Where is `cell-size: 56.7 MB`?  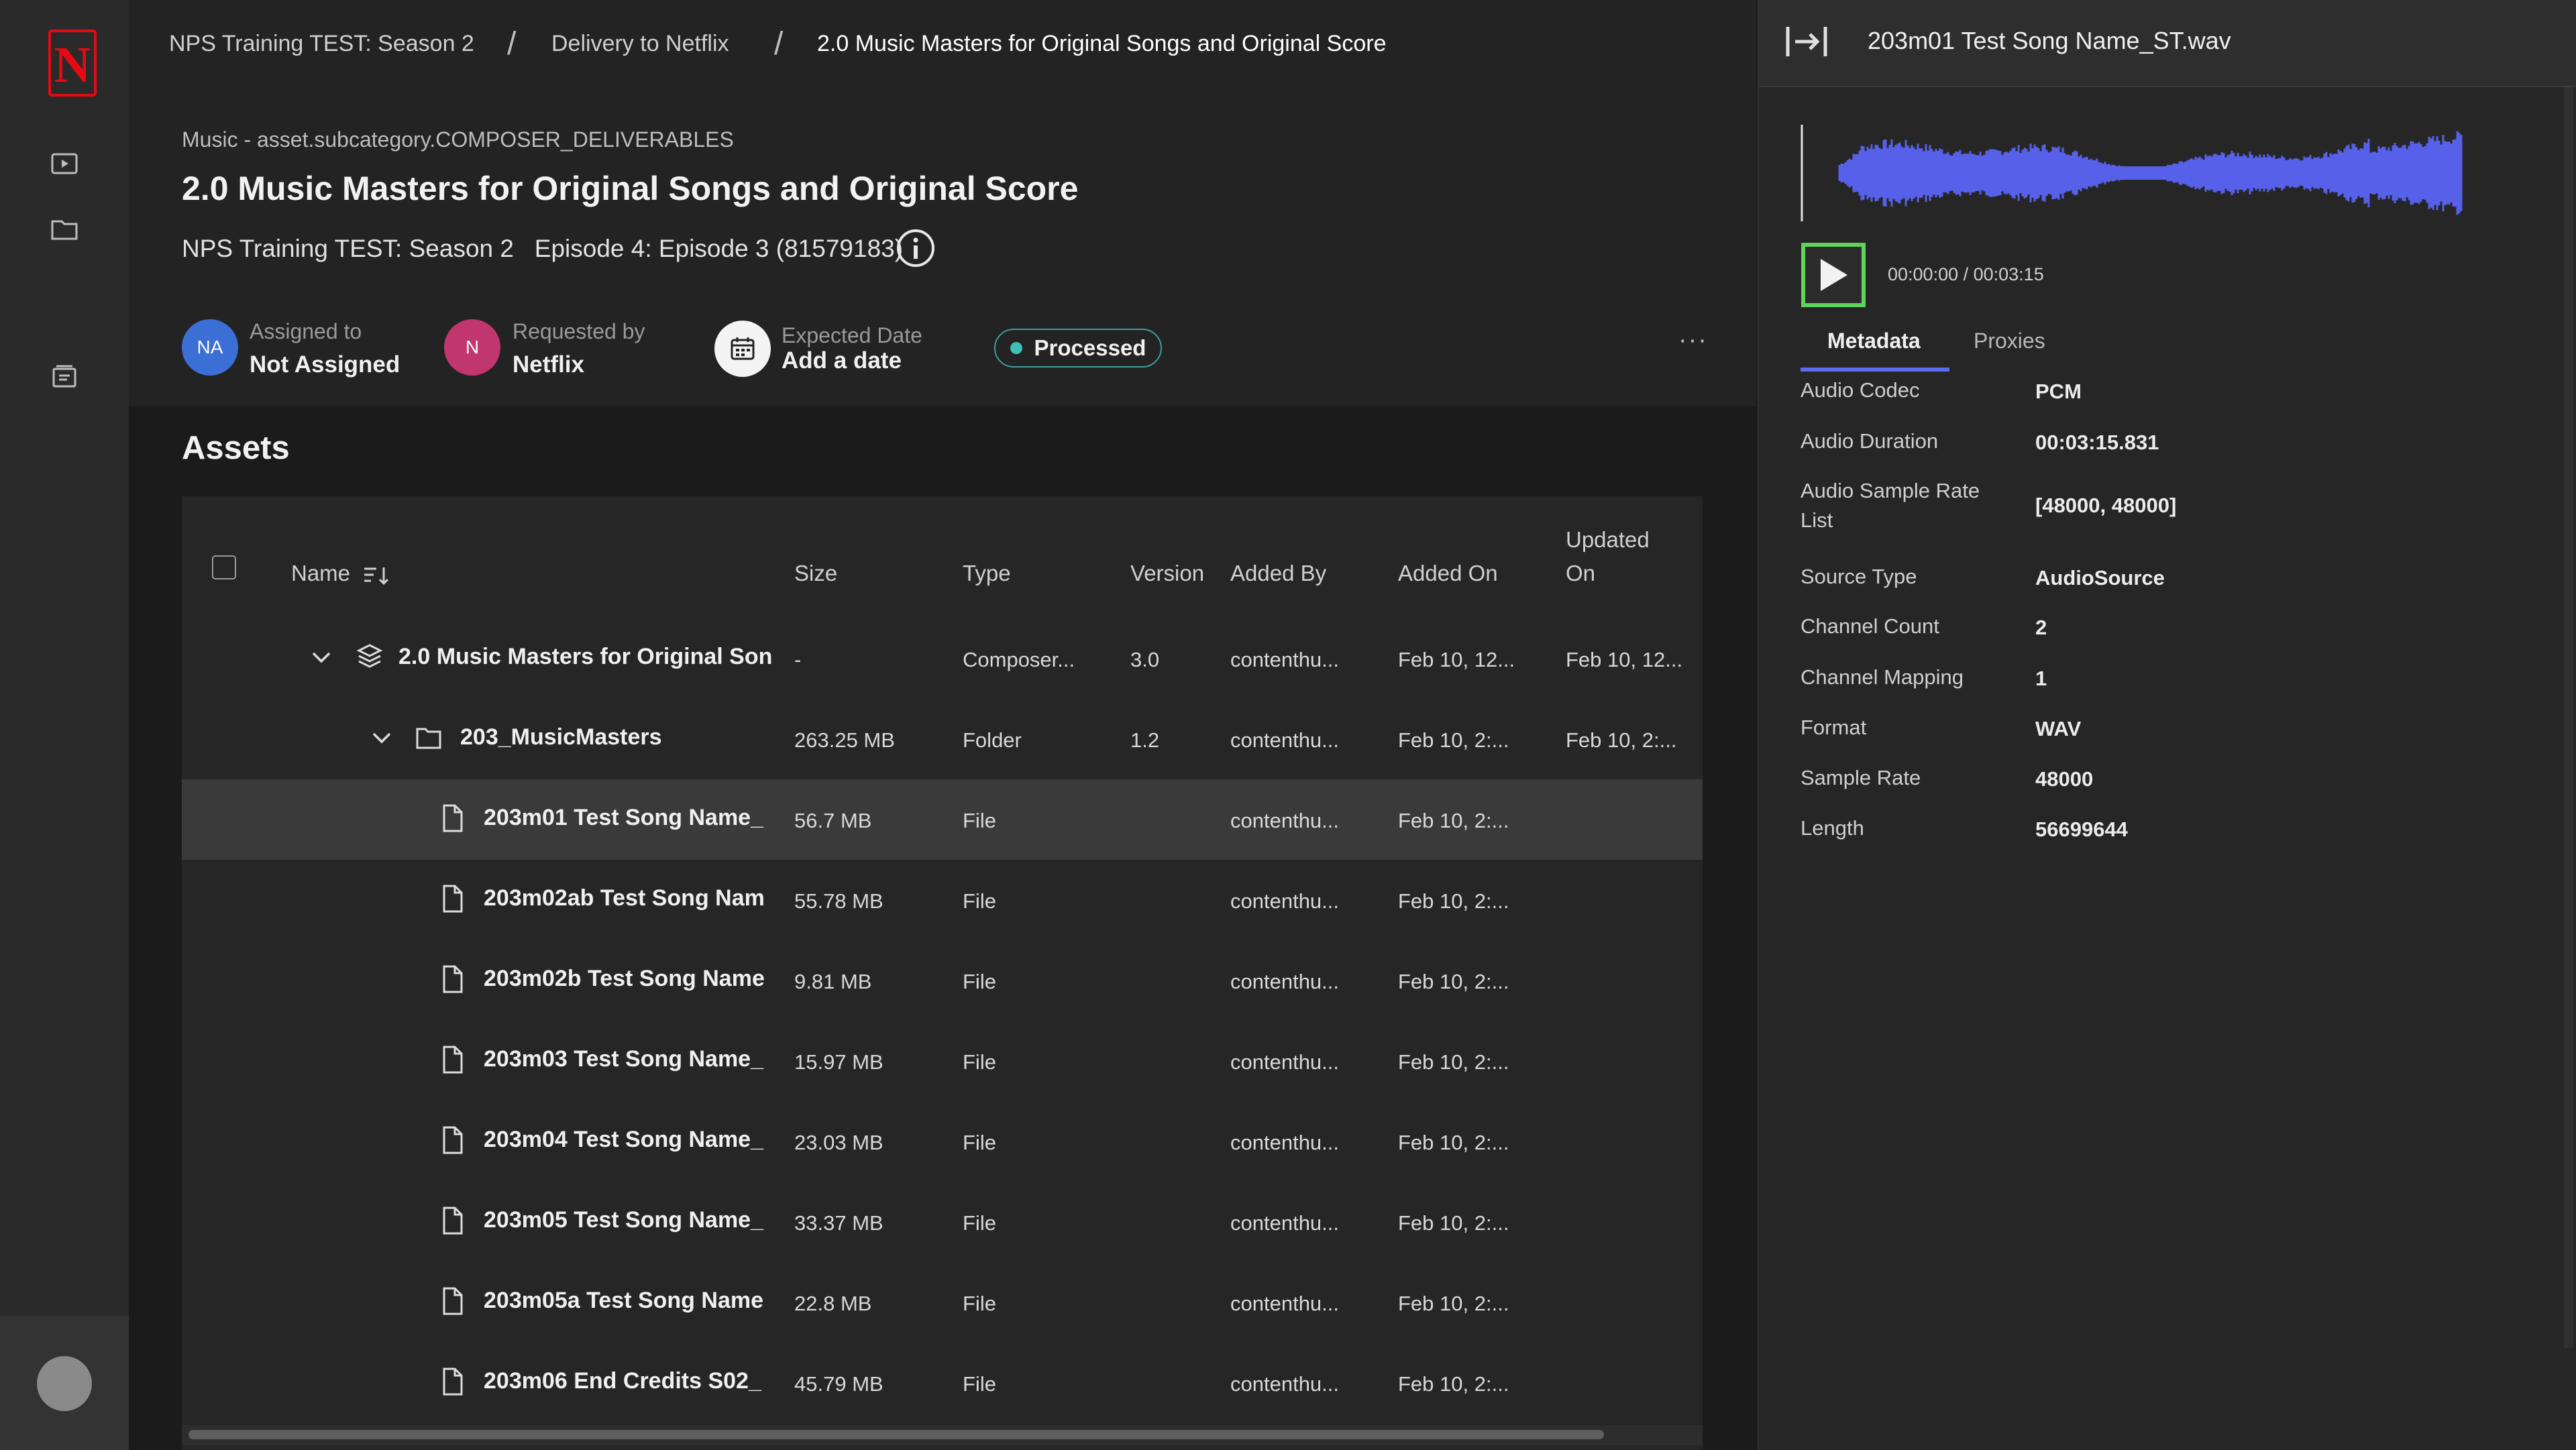 cell-size: 56.7 MB is located at coordinates (833, 820).